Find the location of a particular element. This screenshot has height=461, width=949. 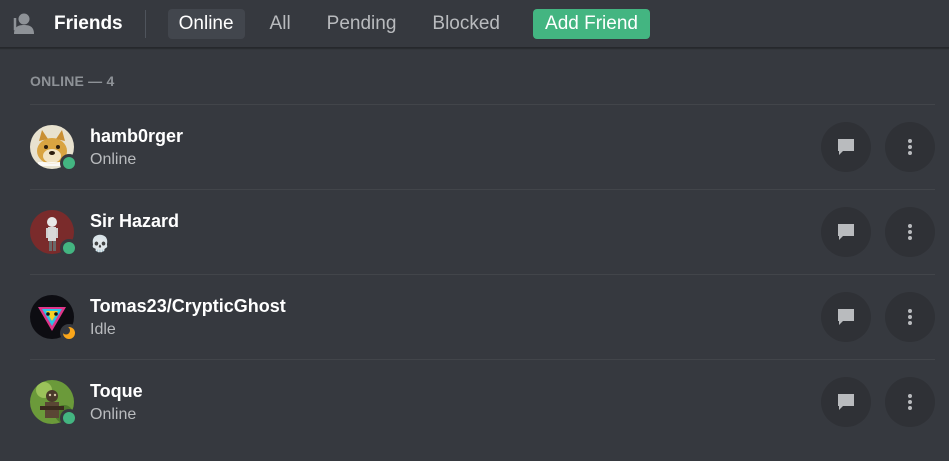

tab-pending: Pending is located at coordinates (362, 24).